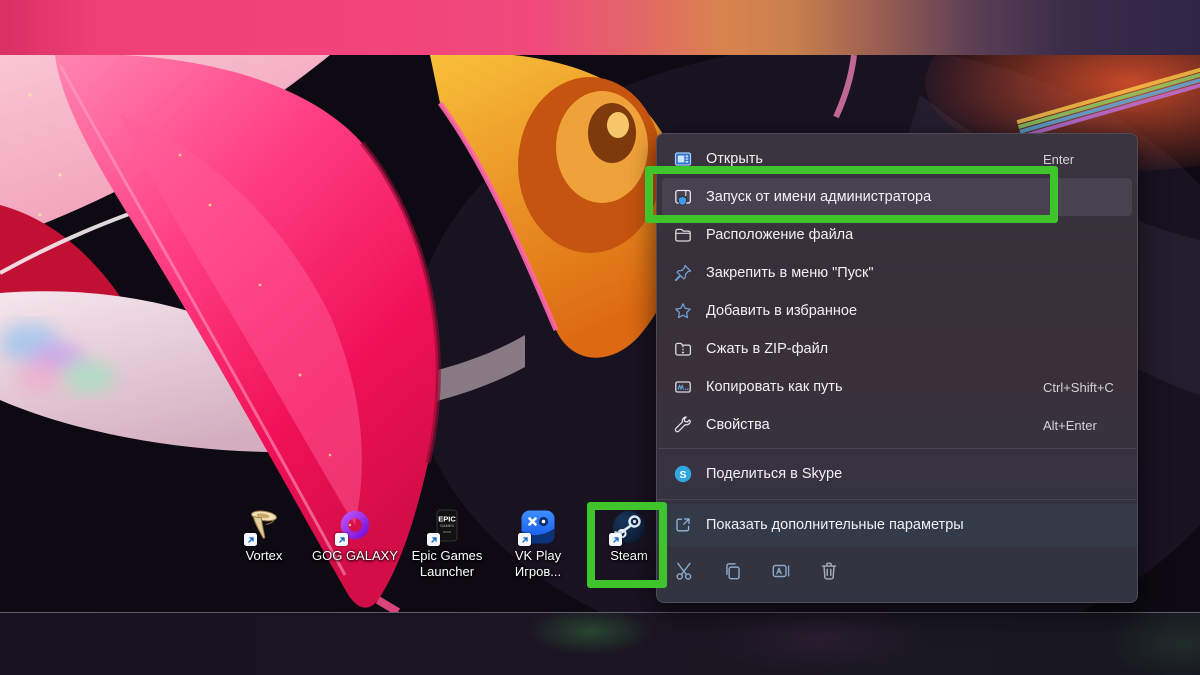 The image size is (1200, 675). I want to click on desktop-icon-label: Launcher, so click(447, 571).